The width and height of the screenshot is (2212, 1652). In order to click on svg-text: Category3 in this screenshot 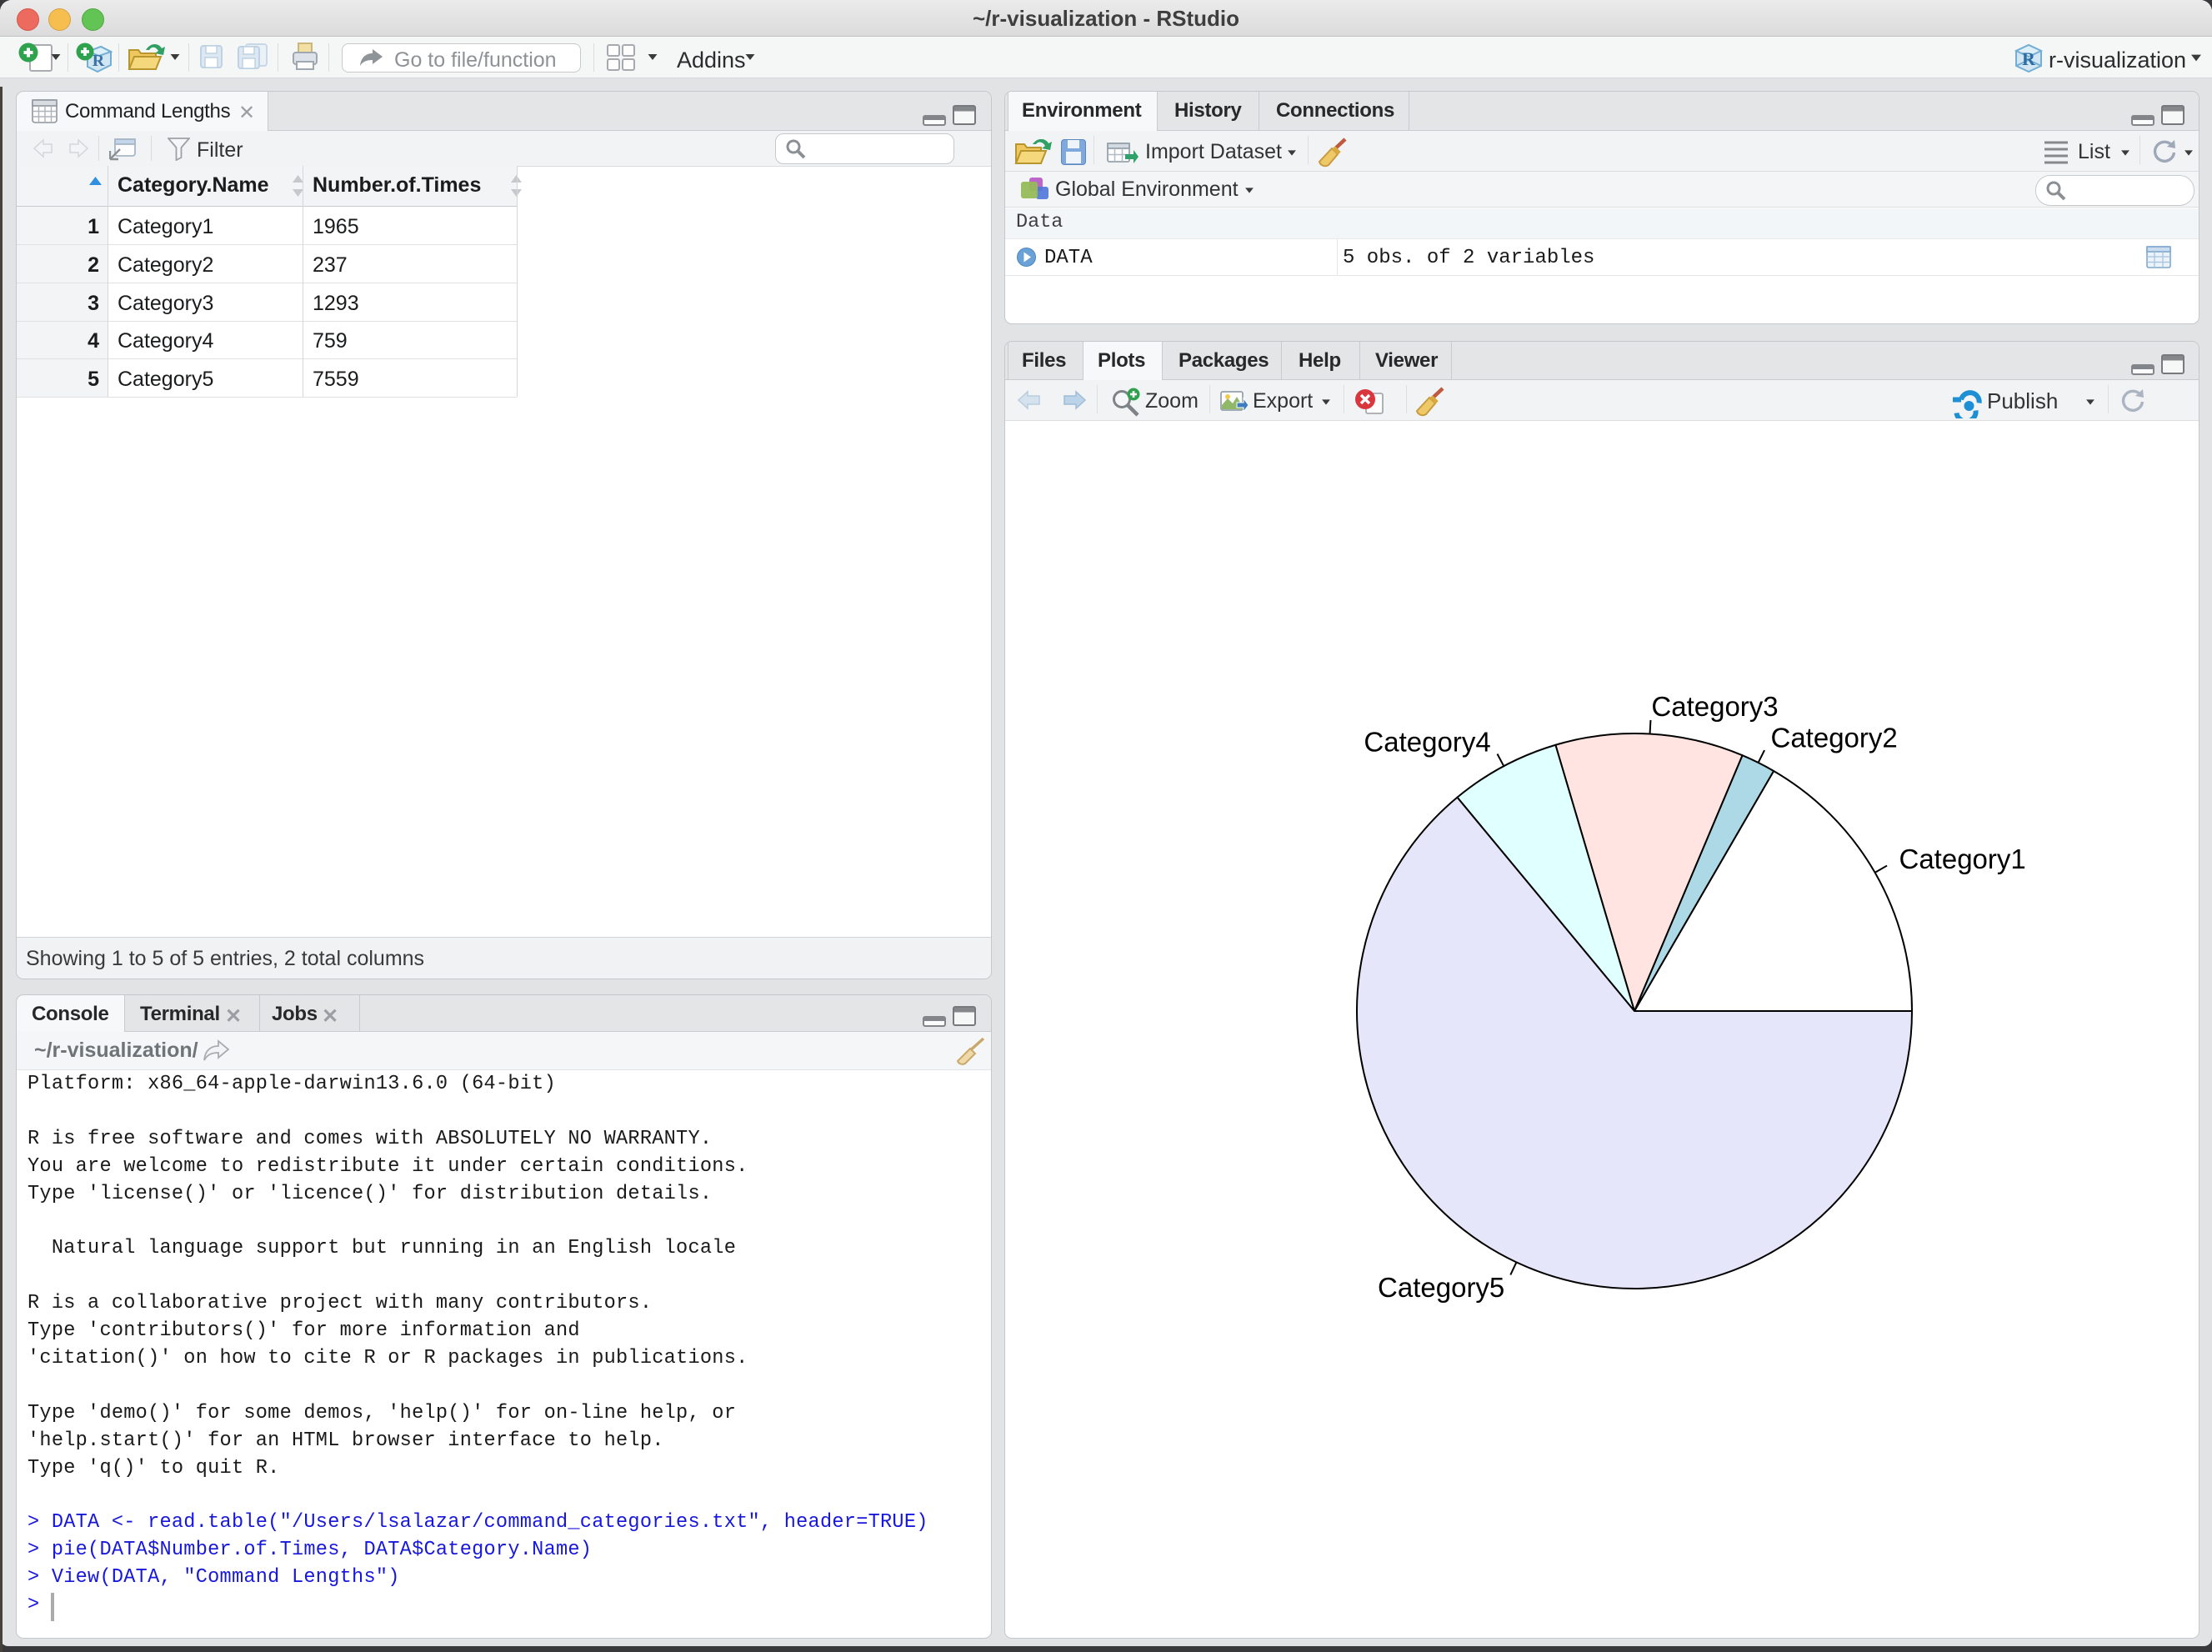, I will do `click(1714, 706)`.